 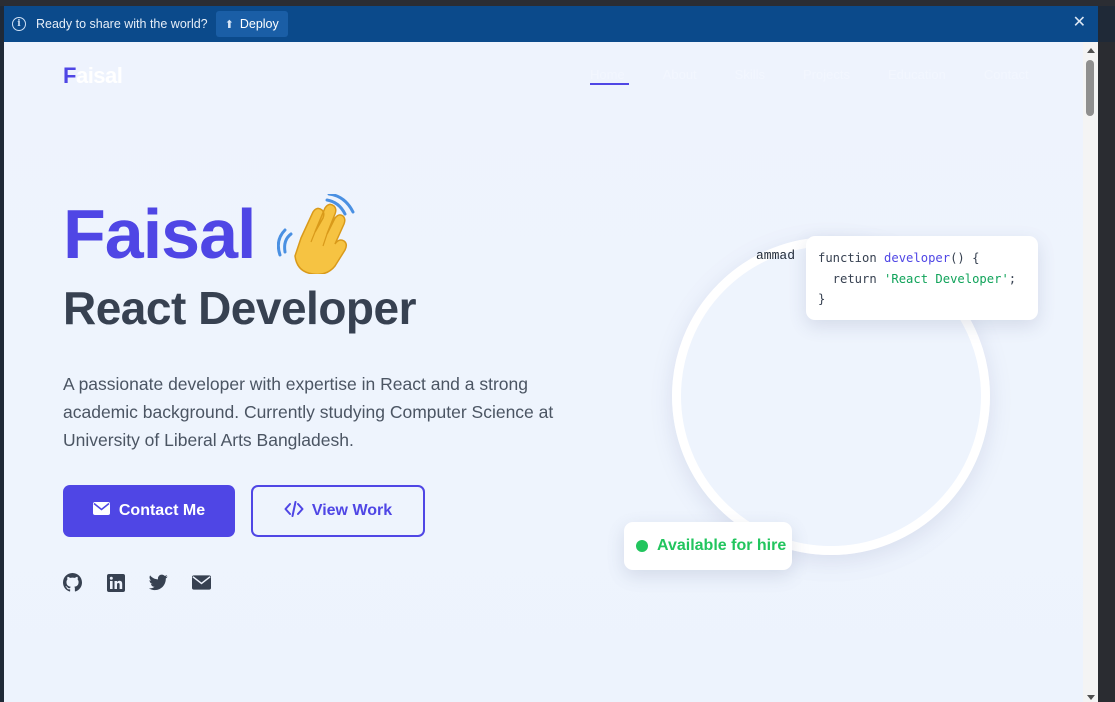 I want to click on scroll-thumb, so click(x=1090, y=88).